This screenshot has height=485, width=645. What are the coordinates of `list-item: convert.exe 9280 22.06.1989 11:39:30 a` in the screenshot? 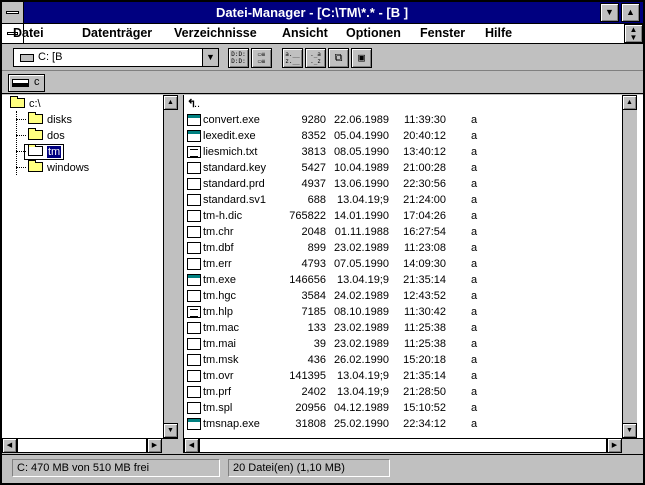 It's located at (404, 120).